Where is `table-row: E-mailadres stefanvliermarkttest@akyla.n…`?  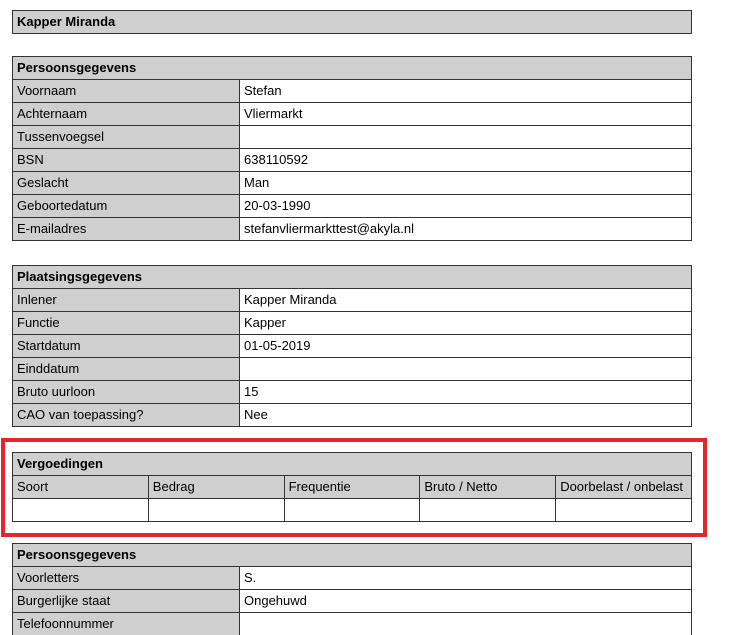
table-row: E-mailadres stefanvliermarkttest@akyla.n… is located at coordinates (352, 228).